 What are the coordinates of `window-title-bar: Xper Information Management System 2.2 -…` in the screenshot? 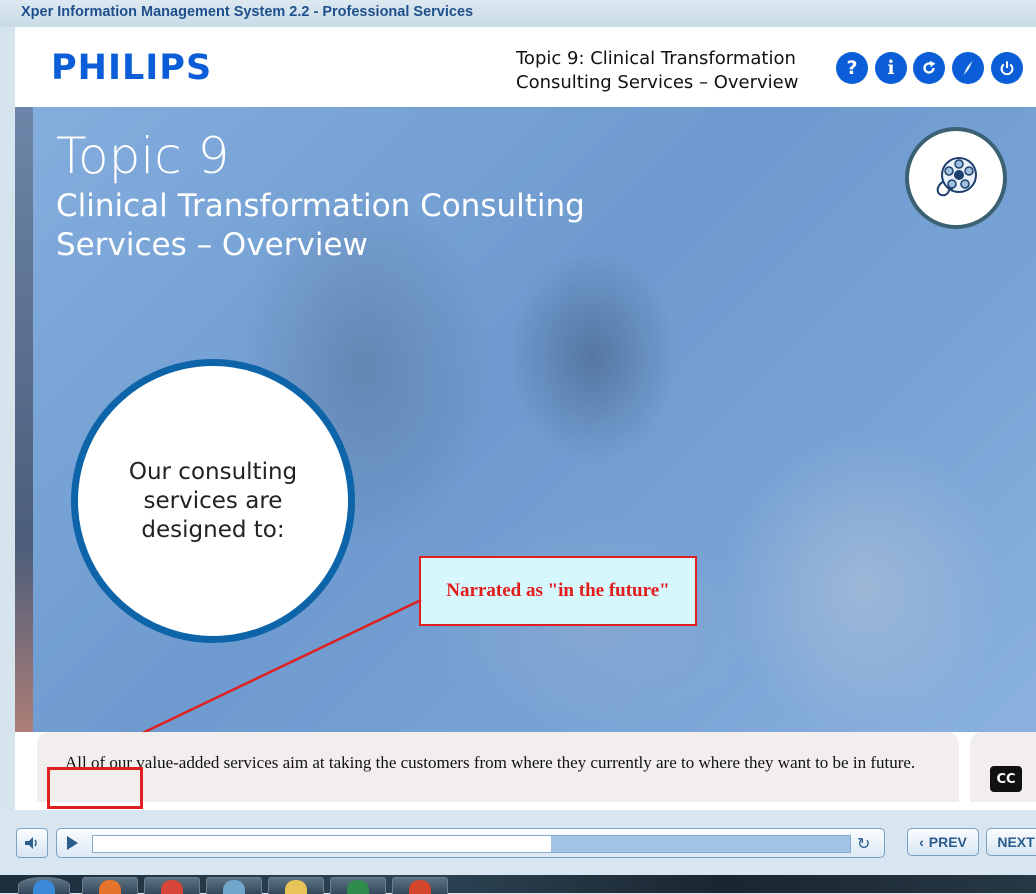 It's located at (518, 13).